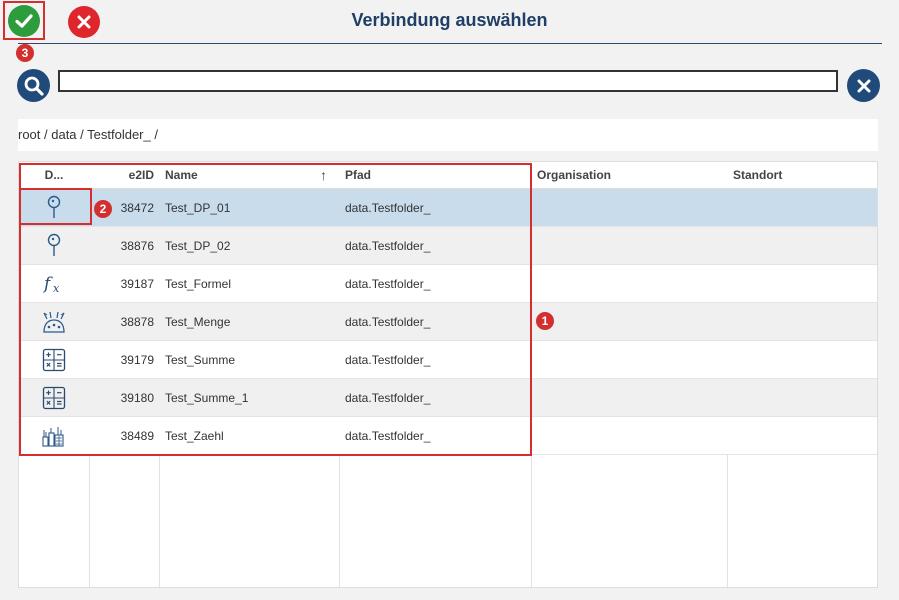 This screenshot has width=899, height=600. I want to click on row-type-cell: f x, so click(54, 284).